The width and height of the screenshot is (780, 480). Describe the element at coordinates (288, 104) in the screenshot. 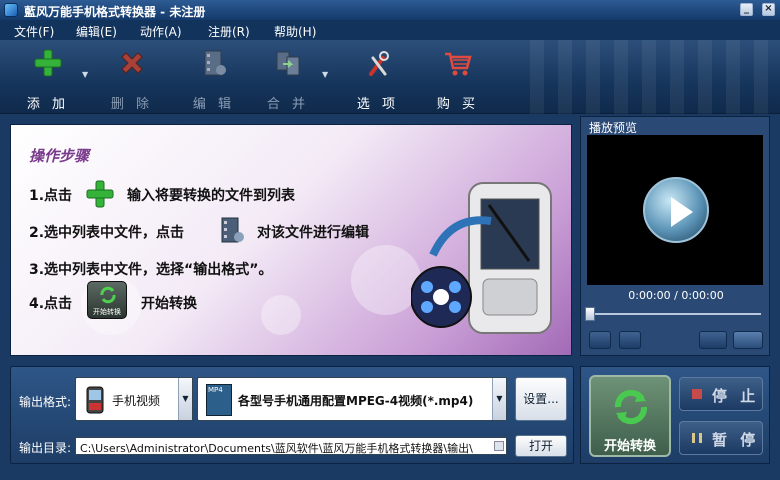

I see `merge-label: 合 并` at that location.